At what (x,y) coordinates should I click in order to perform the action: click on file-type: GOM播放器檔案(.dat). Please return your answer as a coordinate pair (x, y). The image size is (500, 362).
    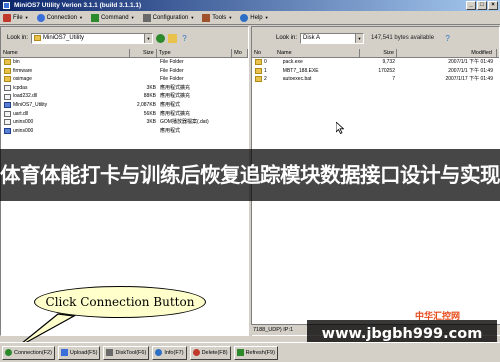
    Looking at the image, I should click on (184, 122).